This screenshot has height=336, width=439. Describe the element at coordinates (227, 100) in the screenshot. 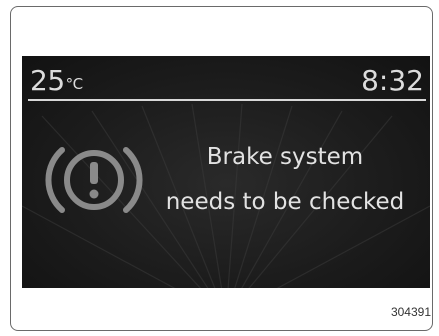

I see `header-divider` at that location.